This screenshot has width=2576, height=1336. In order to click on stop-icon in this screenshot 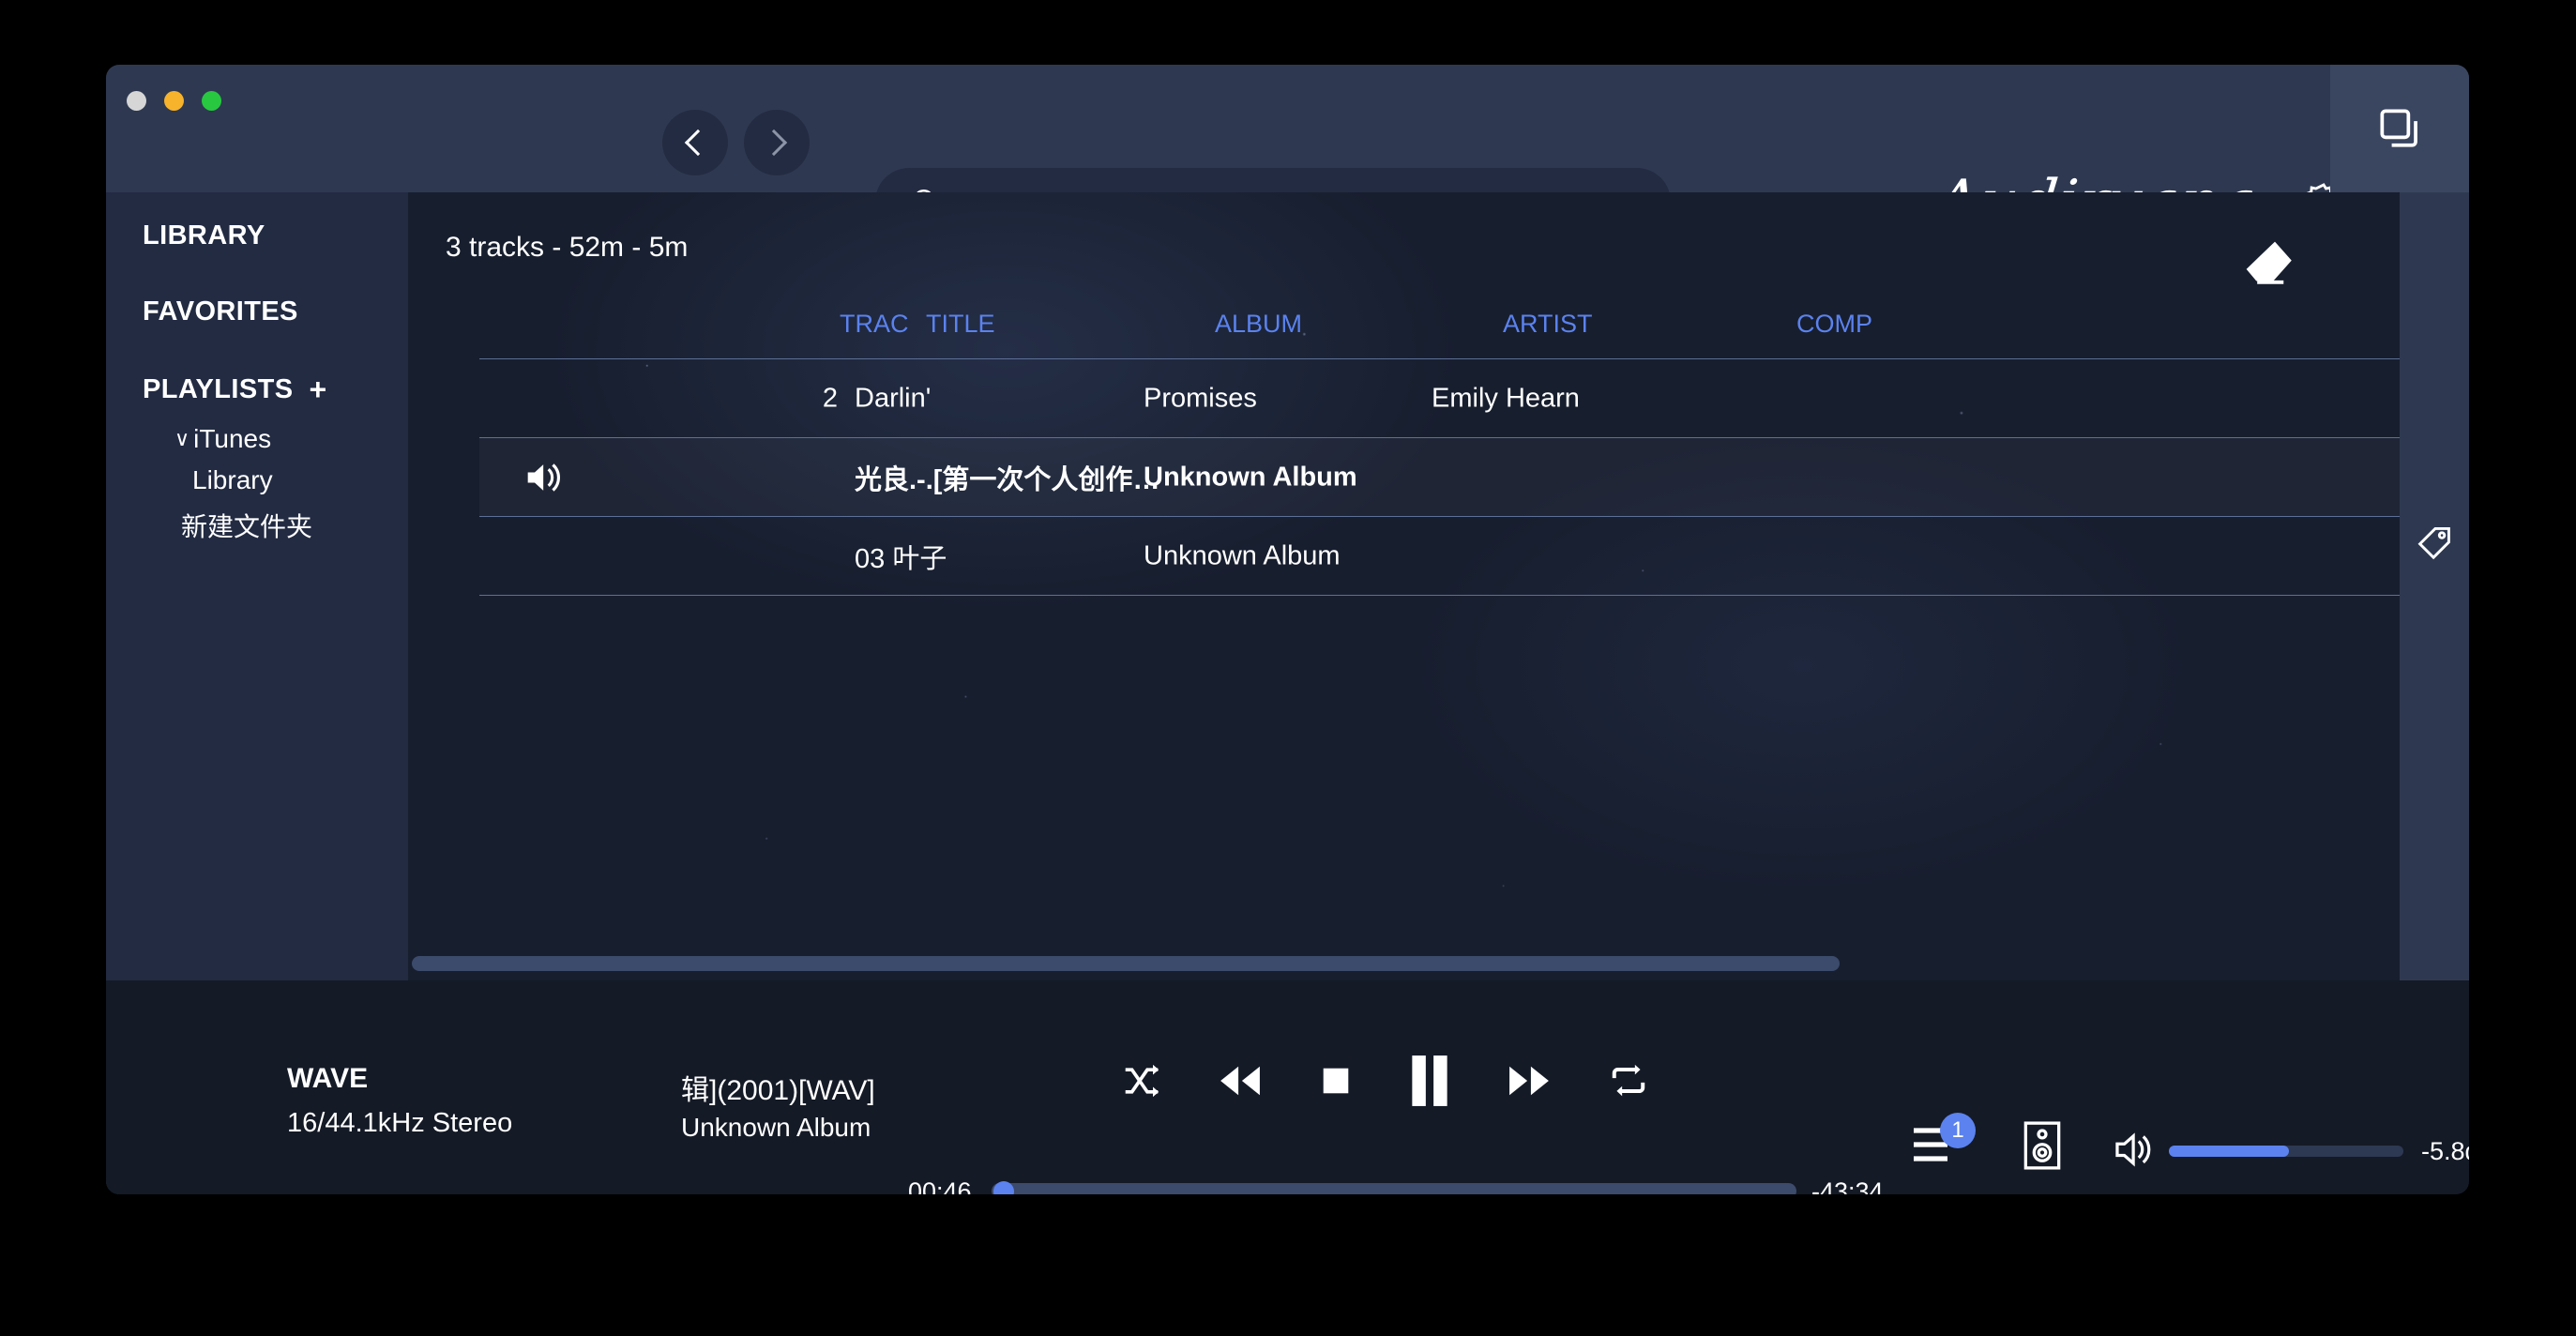, I will do `click(1336, 1081)`.